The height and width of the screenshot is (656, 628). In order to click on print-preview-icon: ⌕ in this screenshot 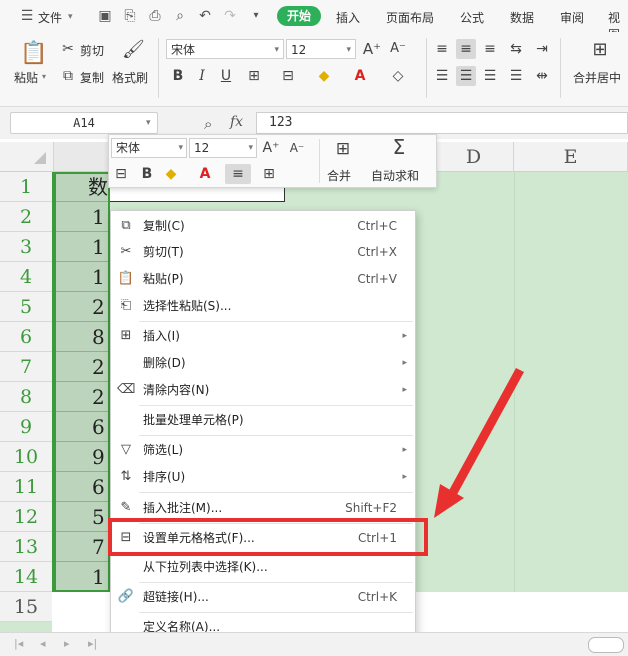, I will do `click(180, 16)`.